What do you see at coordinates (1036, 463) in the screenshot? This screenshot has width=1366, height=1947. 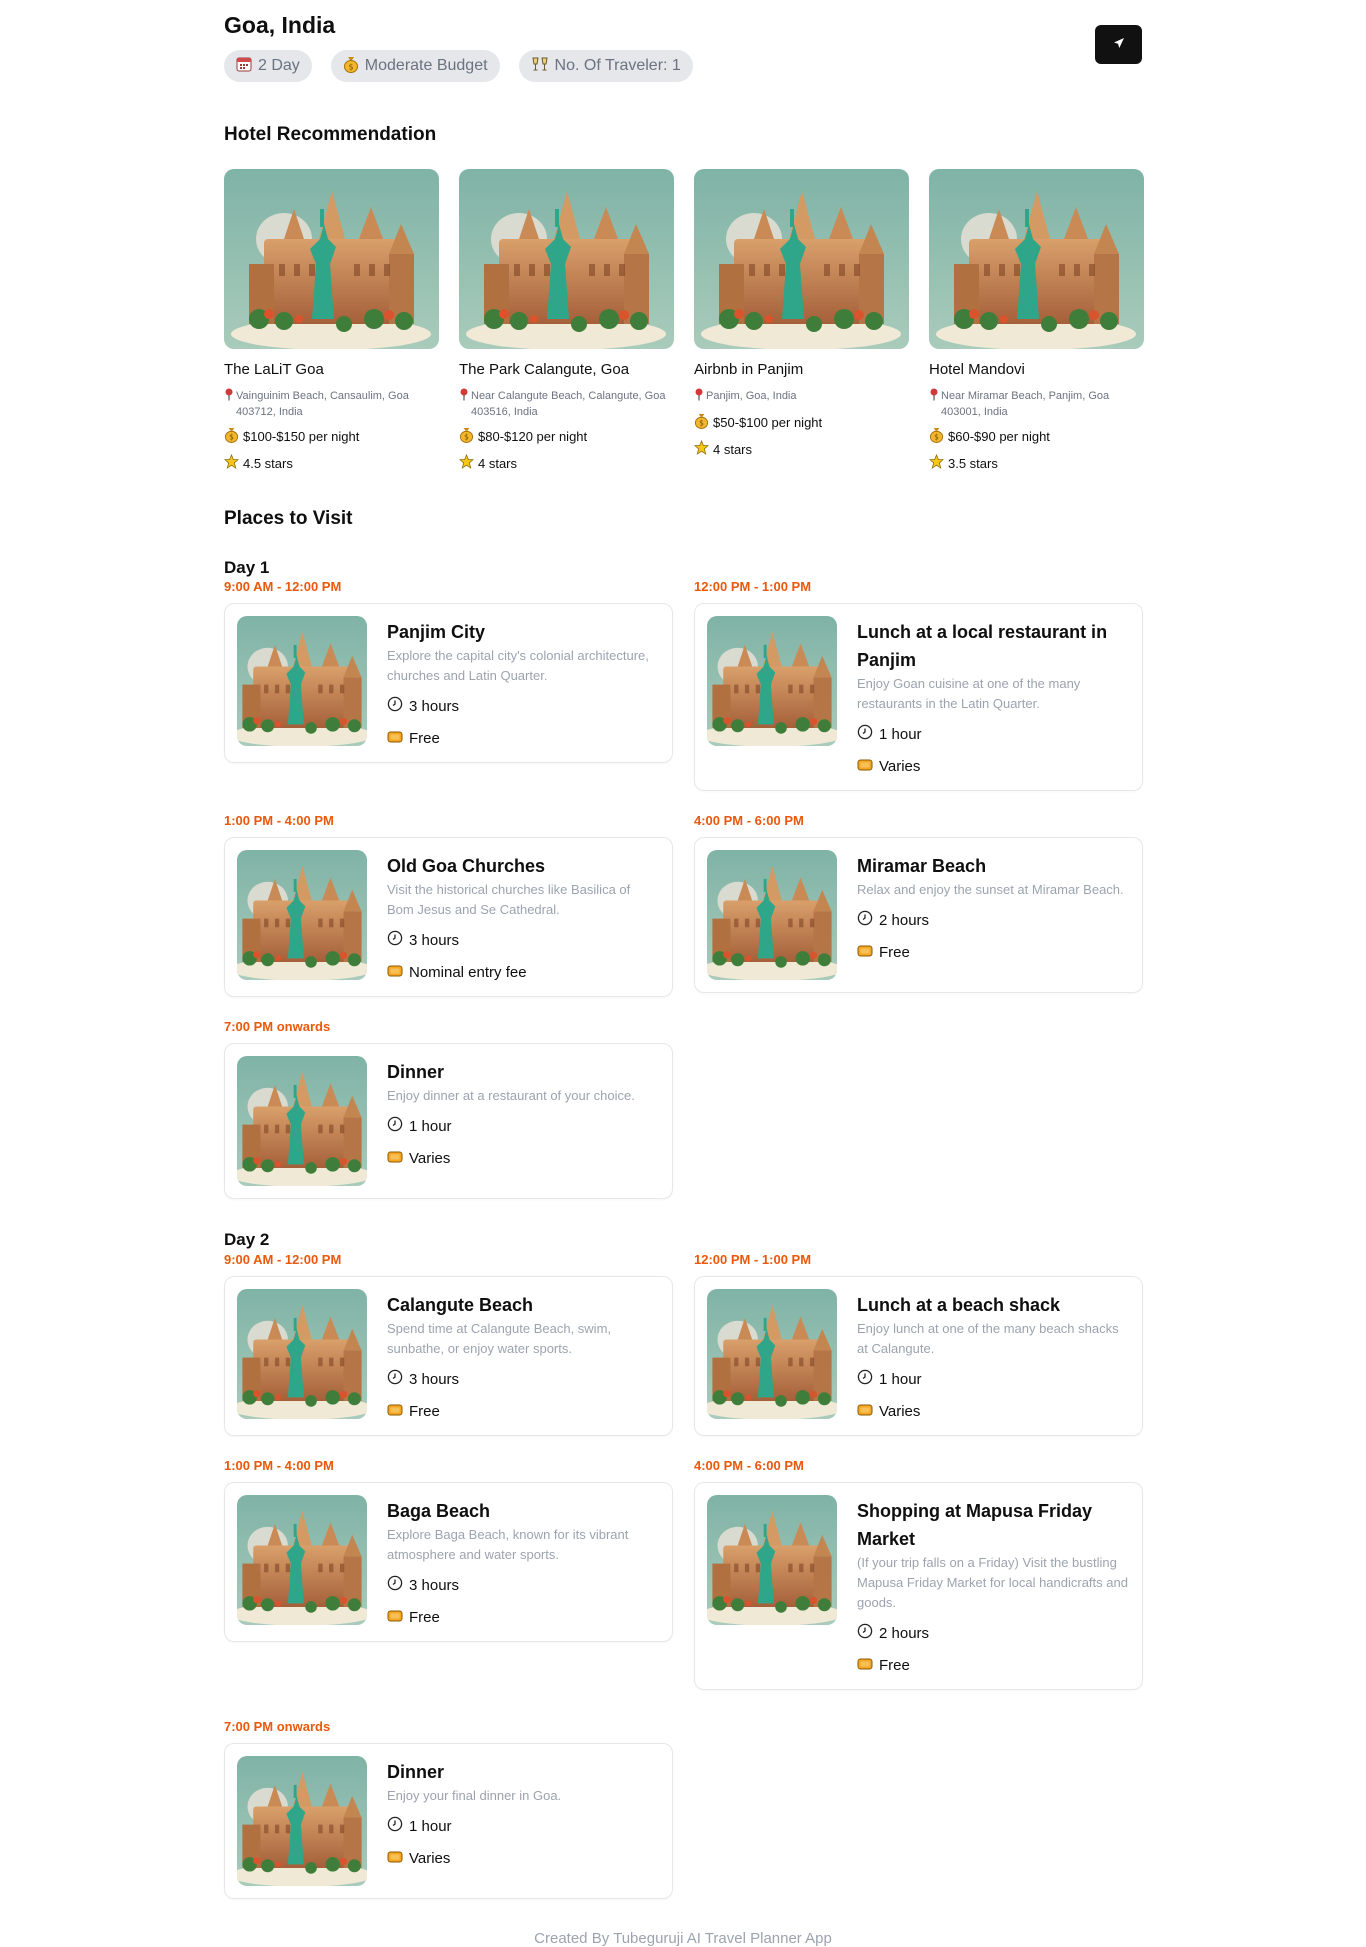 I see `hotel-rating: 3.5 stars` at bounding box center [1036, 463].